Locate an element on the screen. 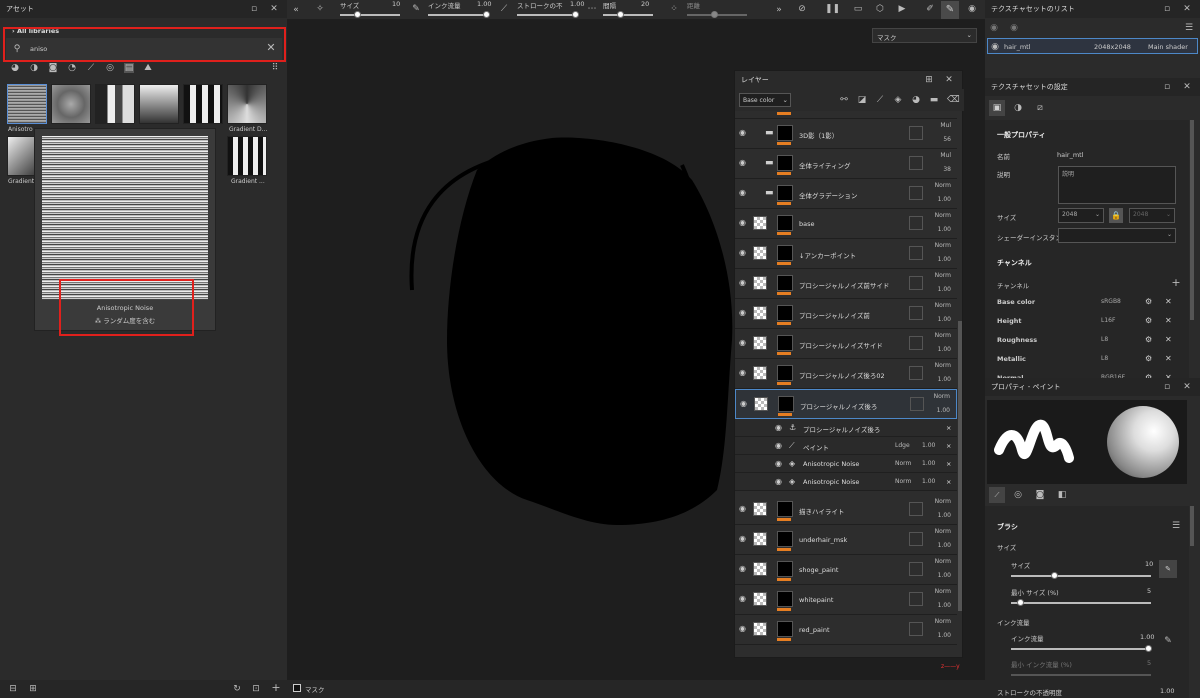  asset-thumb-block3 is located at coordinates (203, 104).